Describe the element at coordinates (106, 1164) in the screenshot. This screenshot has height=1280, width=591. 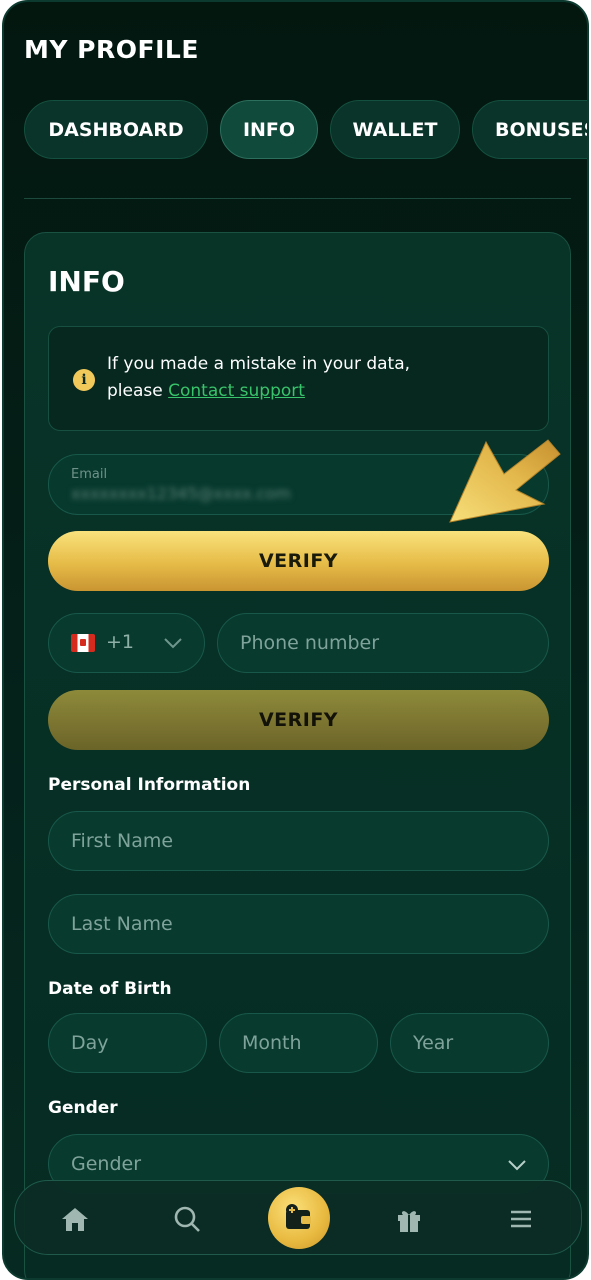
I see `gender-placeholder: Gender` at that location.